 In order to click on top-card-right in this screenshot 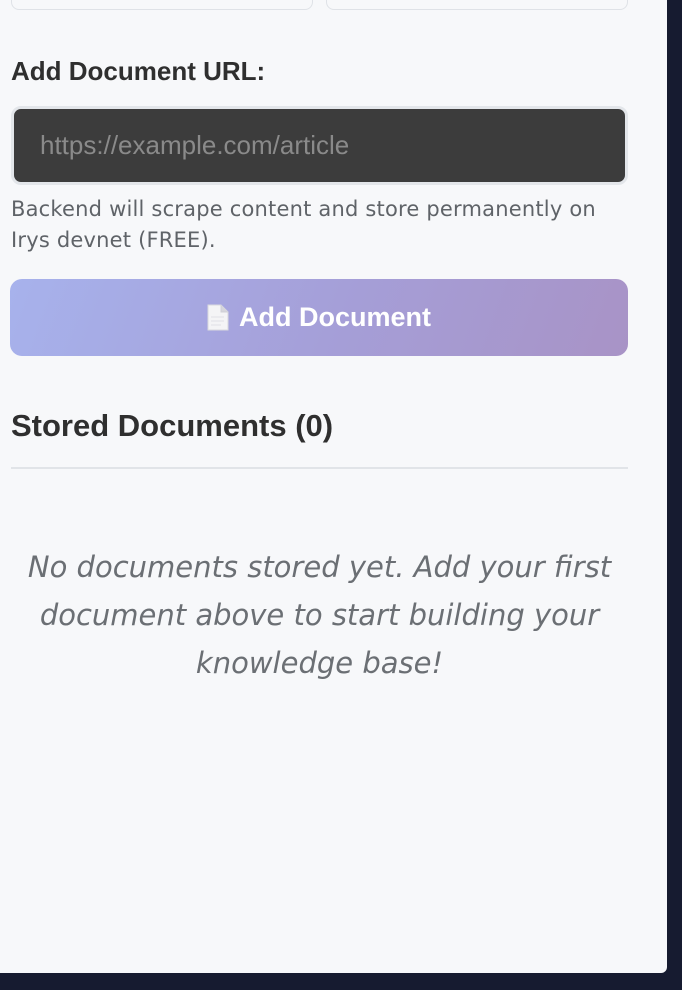, I will do `click(477, 5)`.